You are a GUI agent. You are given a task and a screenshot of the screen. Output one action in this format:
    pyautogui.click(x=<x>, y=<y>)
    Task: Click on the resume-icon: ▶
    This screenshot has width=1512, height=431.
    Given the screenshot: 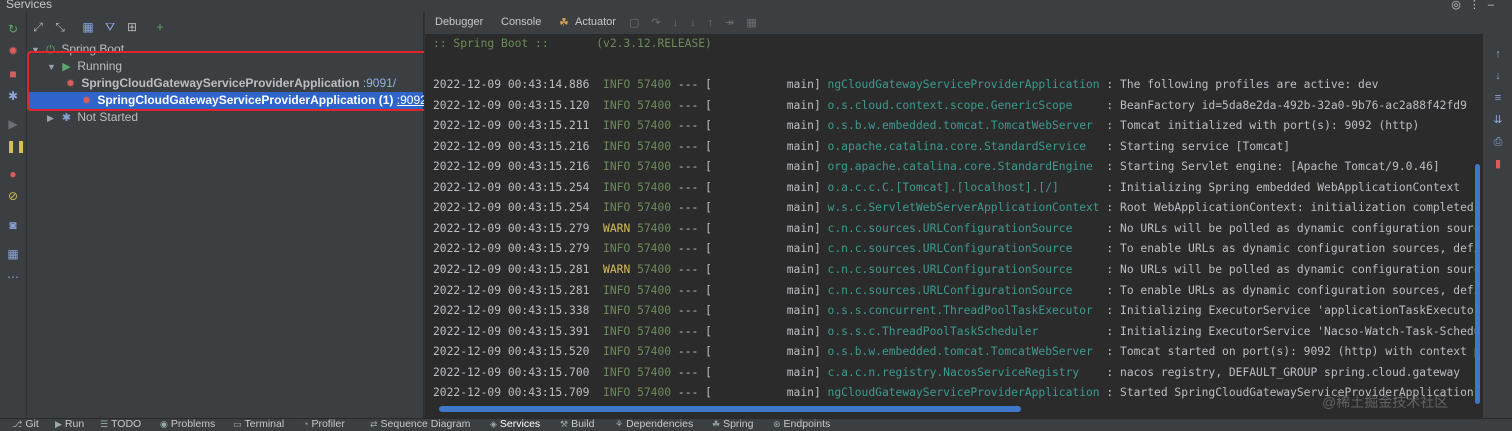 What is the action you would take?
    pyautogui.click(x=13, y=124)
    